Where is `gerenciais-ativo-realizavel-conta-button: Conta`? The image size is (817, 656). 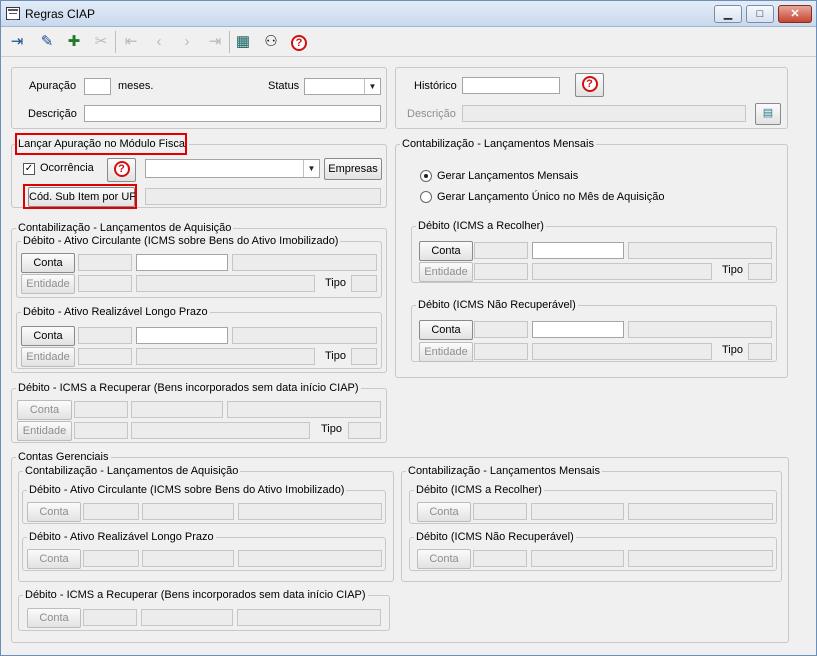 gerenciais-ativo-realizavel-conta-button: Conta is located at coordinates (54, 559).